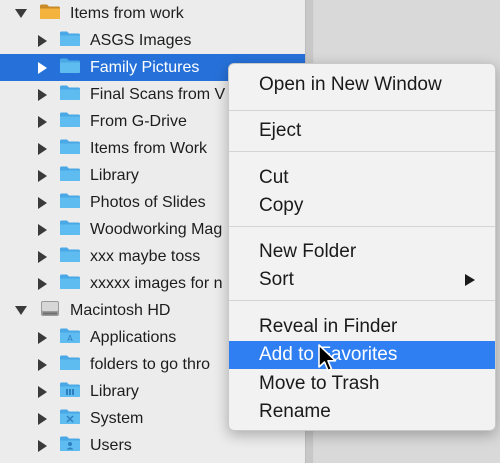  I want to click on menu-item-reveal-in-finder: Reveal in Finder, so click(362, 327).